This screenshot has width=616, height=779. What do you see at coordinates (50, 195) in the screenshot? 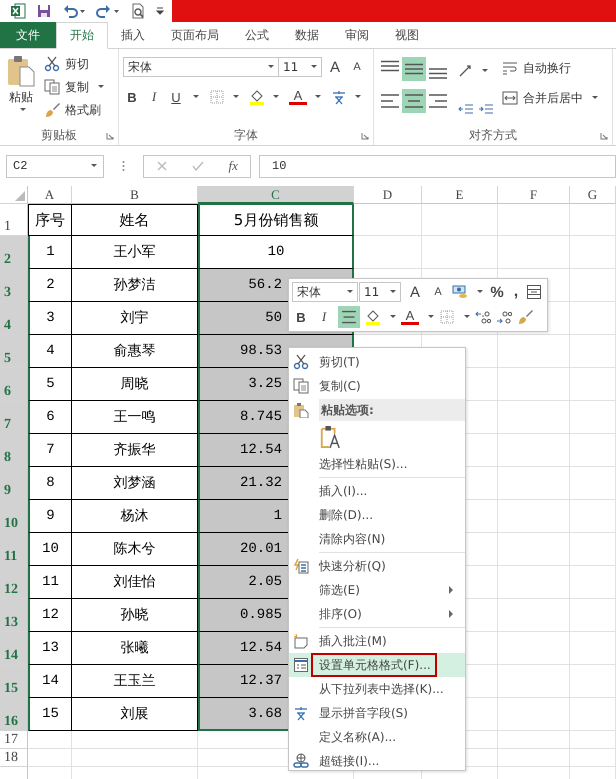
I see `column-header: A` at bounding box center [50, 195].